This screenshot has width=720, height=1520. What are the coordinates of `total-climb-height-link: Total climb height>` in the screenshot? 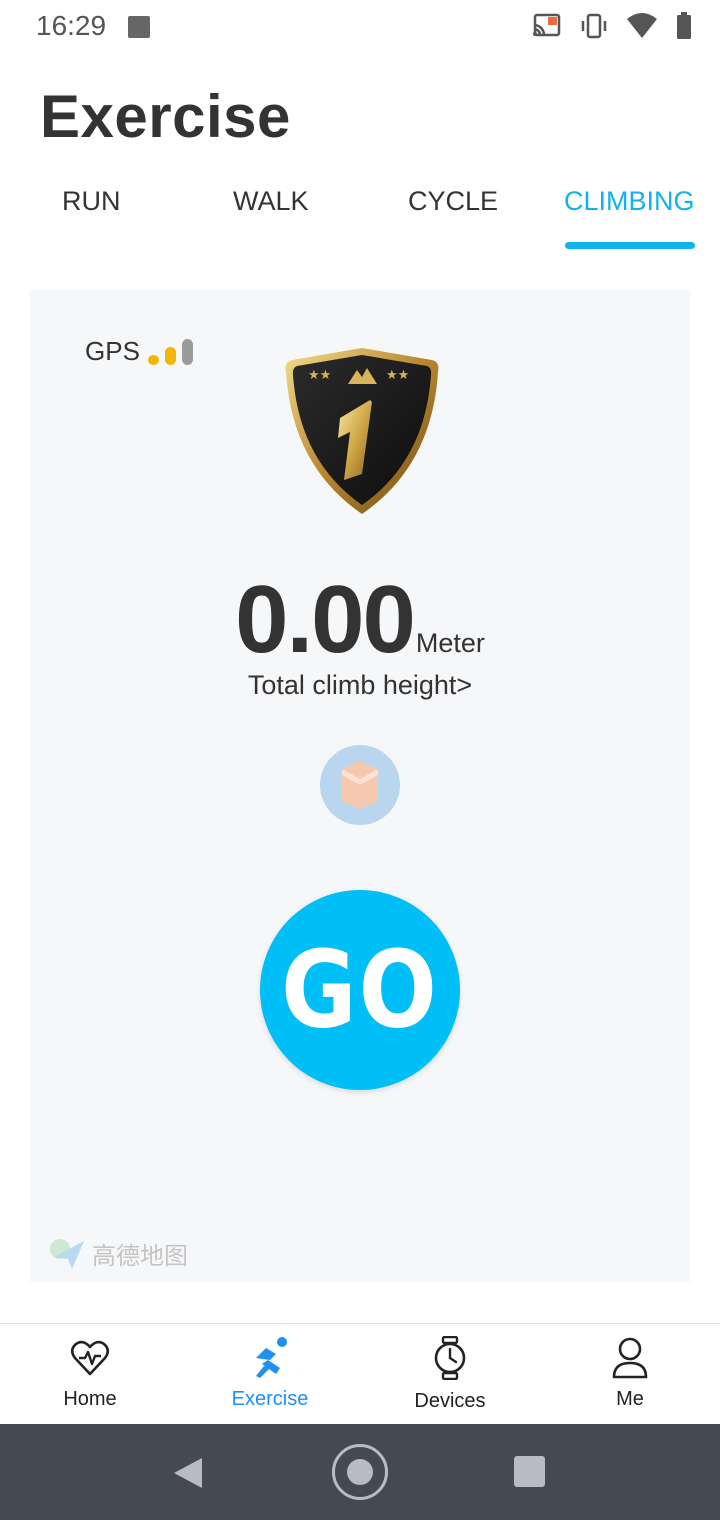 It's located at (360, 685).